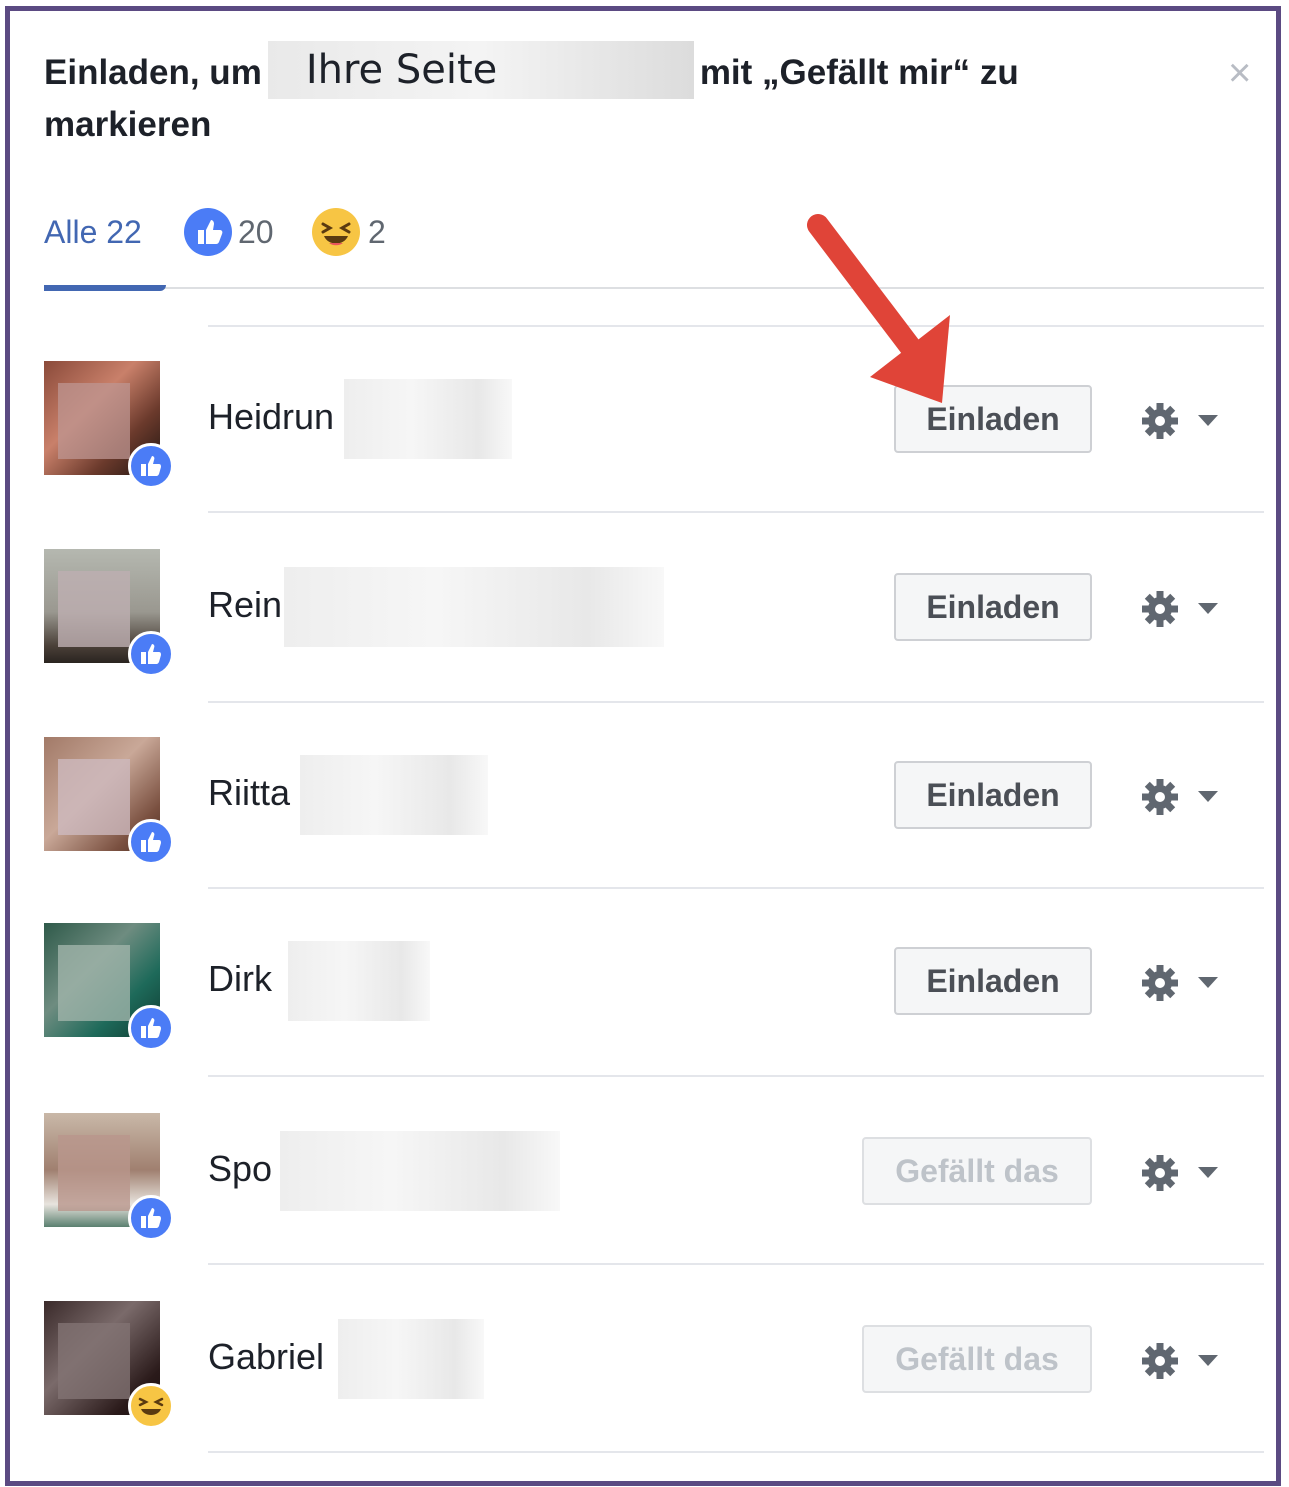  What do you see at coordinates (240, 1169) in the screenshot?
I see `person-name: Spo` at bounding box center [240, 1169].